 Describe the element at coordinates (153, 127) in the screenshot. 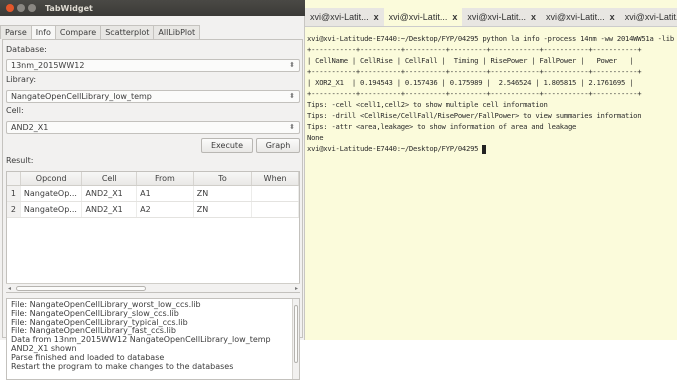

I see `cell-select: AND2_X1 ⬍` at that location.